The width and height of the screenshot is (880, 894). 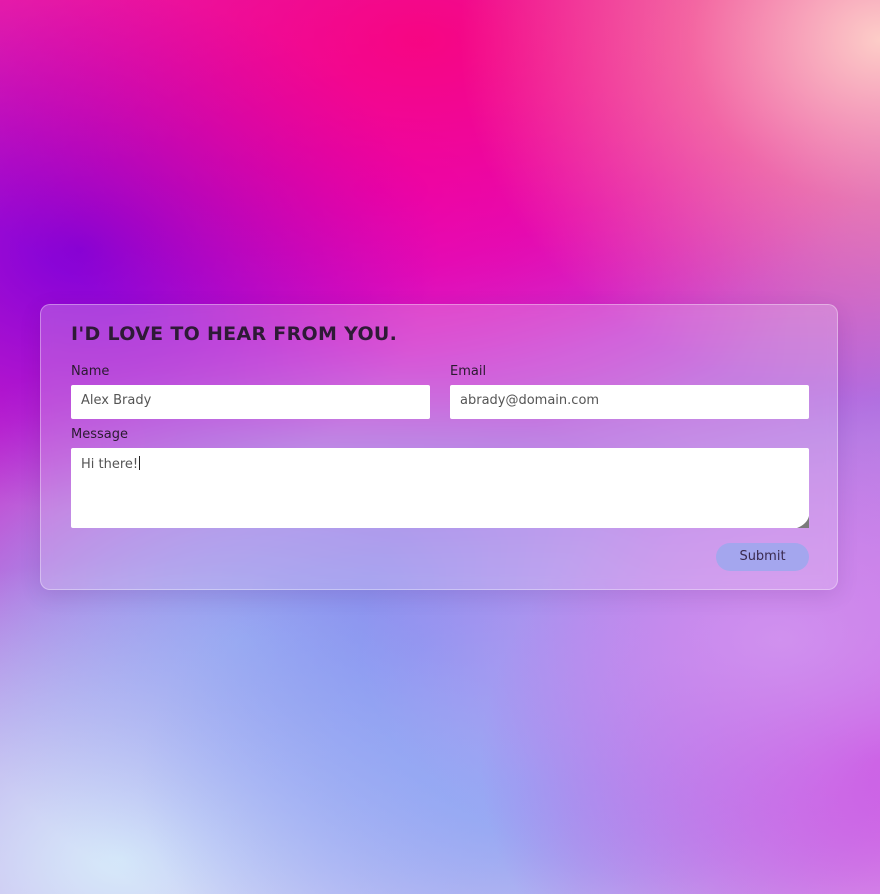 What do you see at coordinates (140, 463) in the screenshot?
I see `text-cursor` at bounding box center [140, 463].